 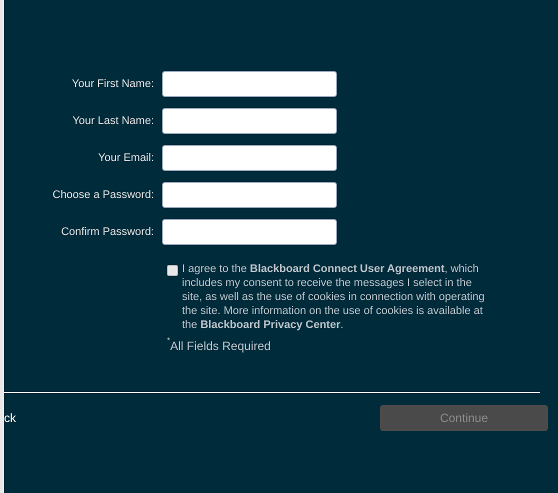 I want to click on required-note: All Fields Required, so click(x=220, y=346).